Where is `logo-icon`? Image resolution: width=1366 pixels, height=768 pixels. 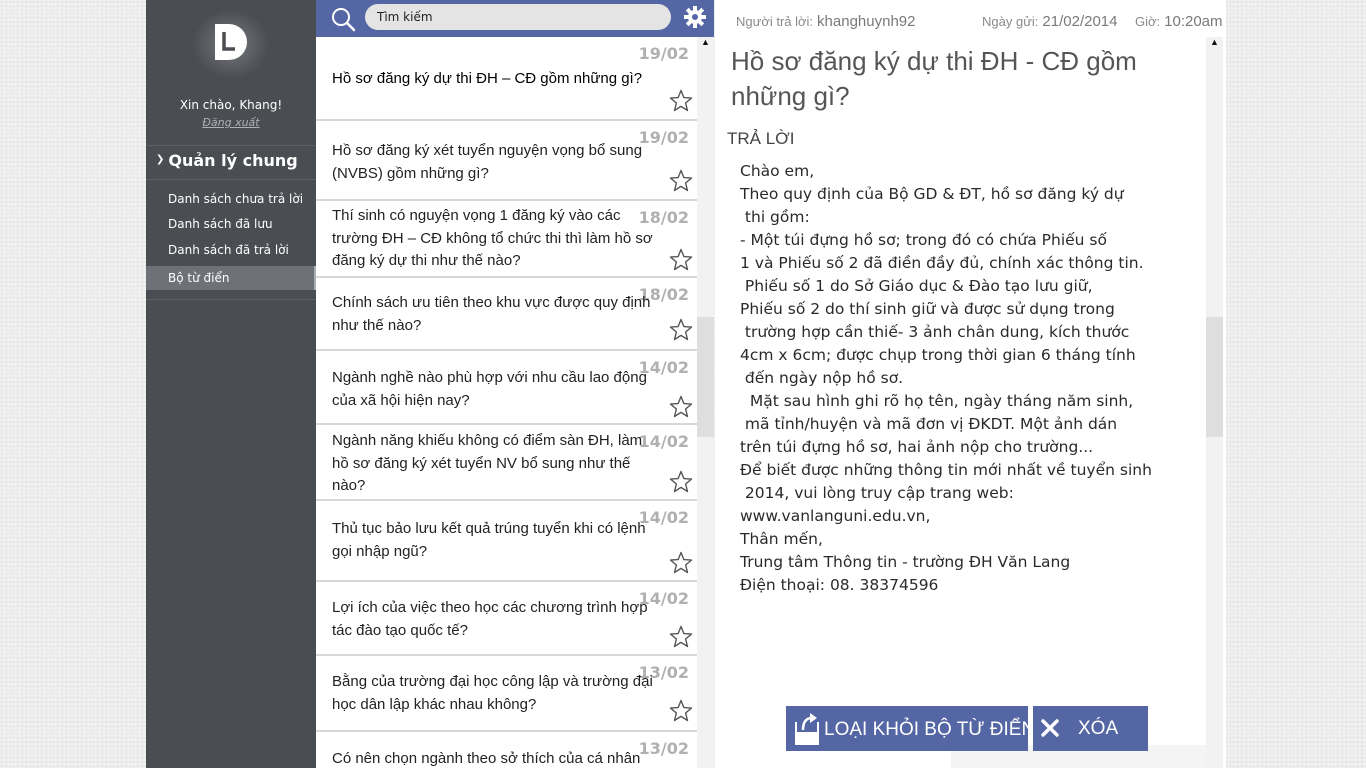
logo-icon is located at coordinates (231, 42).